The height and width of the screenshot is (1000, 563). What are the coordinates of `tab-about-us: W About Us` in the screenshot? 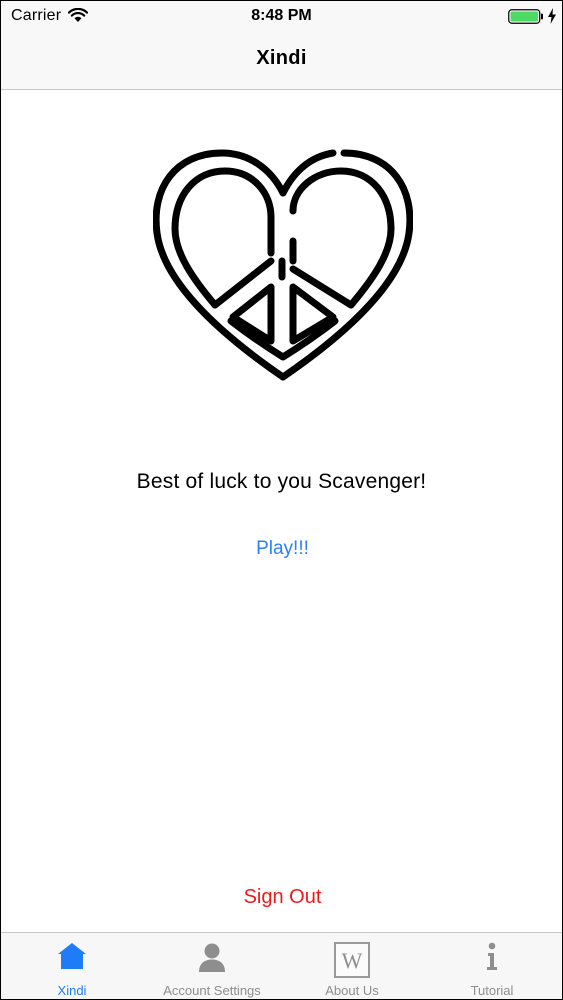 It's located at (352, 966).